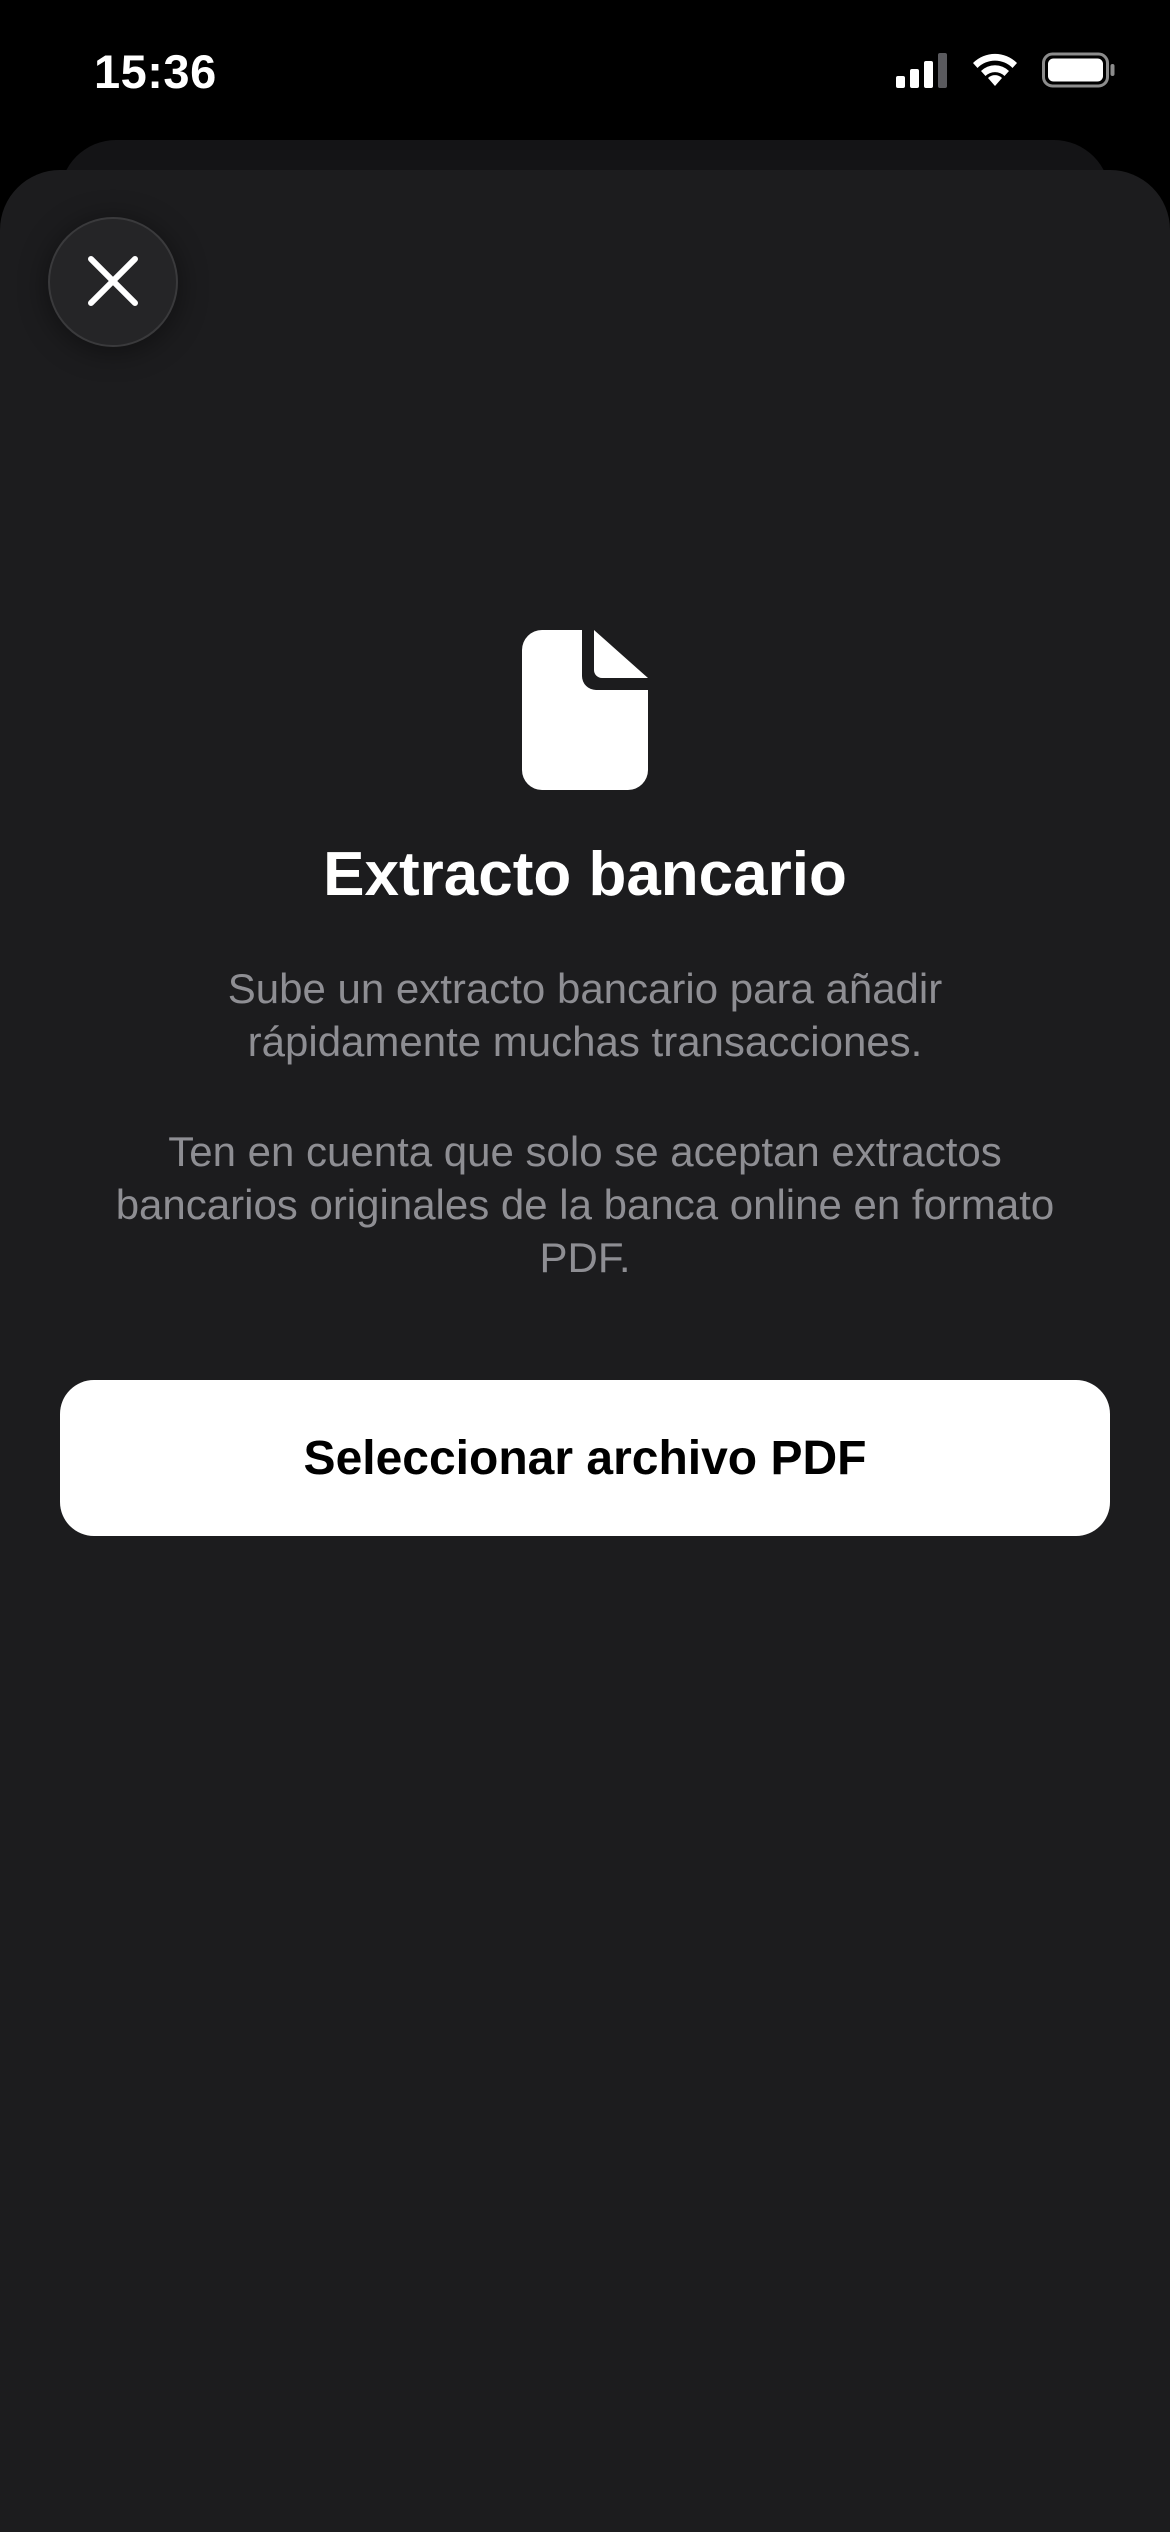  I want to click on status-bar: 15:36, so click(585, 70).